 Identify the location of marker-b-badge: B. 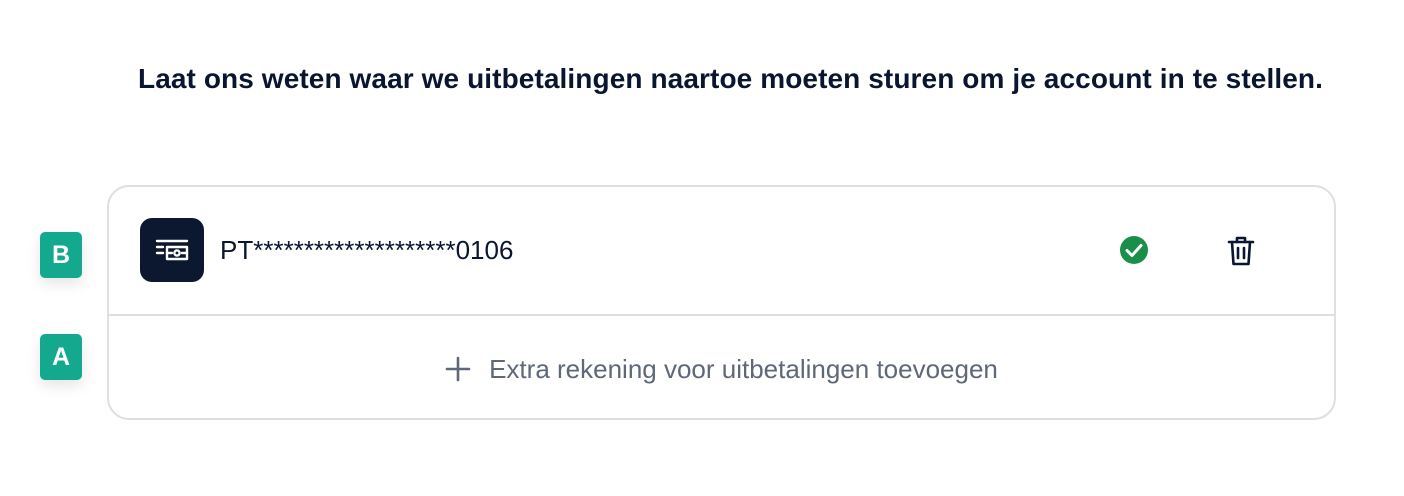
(61, 255).